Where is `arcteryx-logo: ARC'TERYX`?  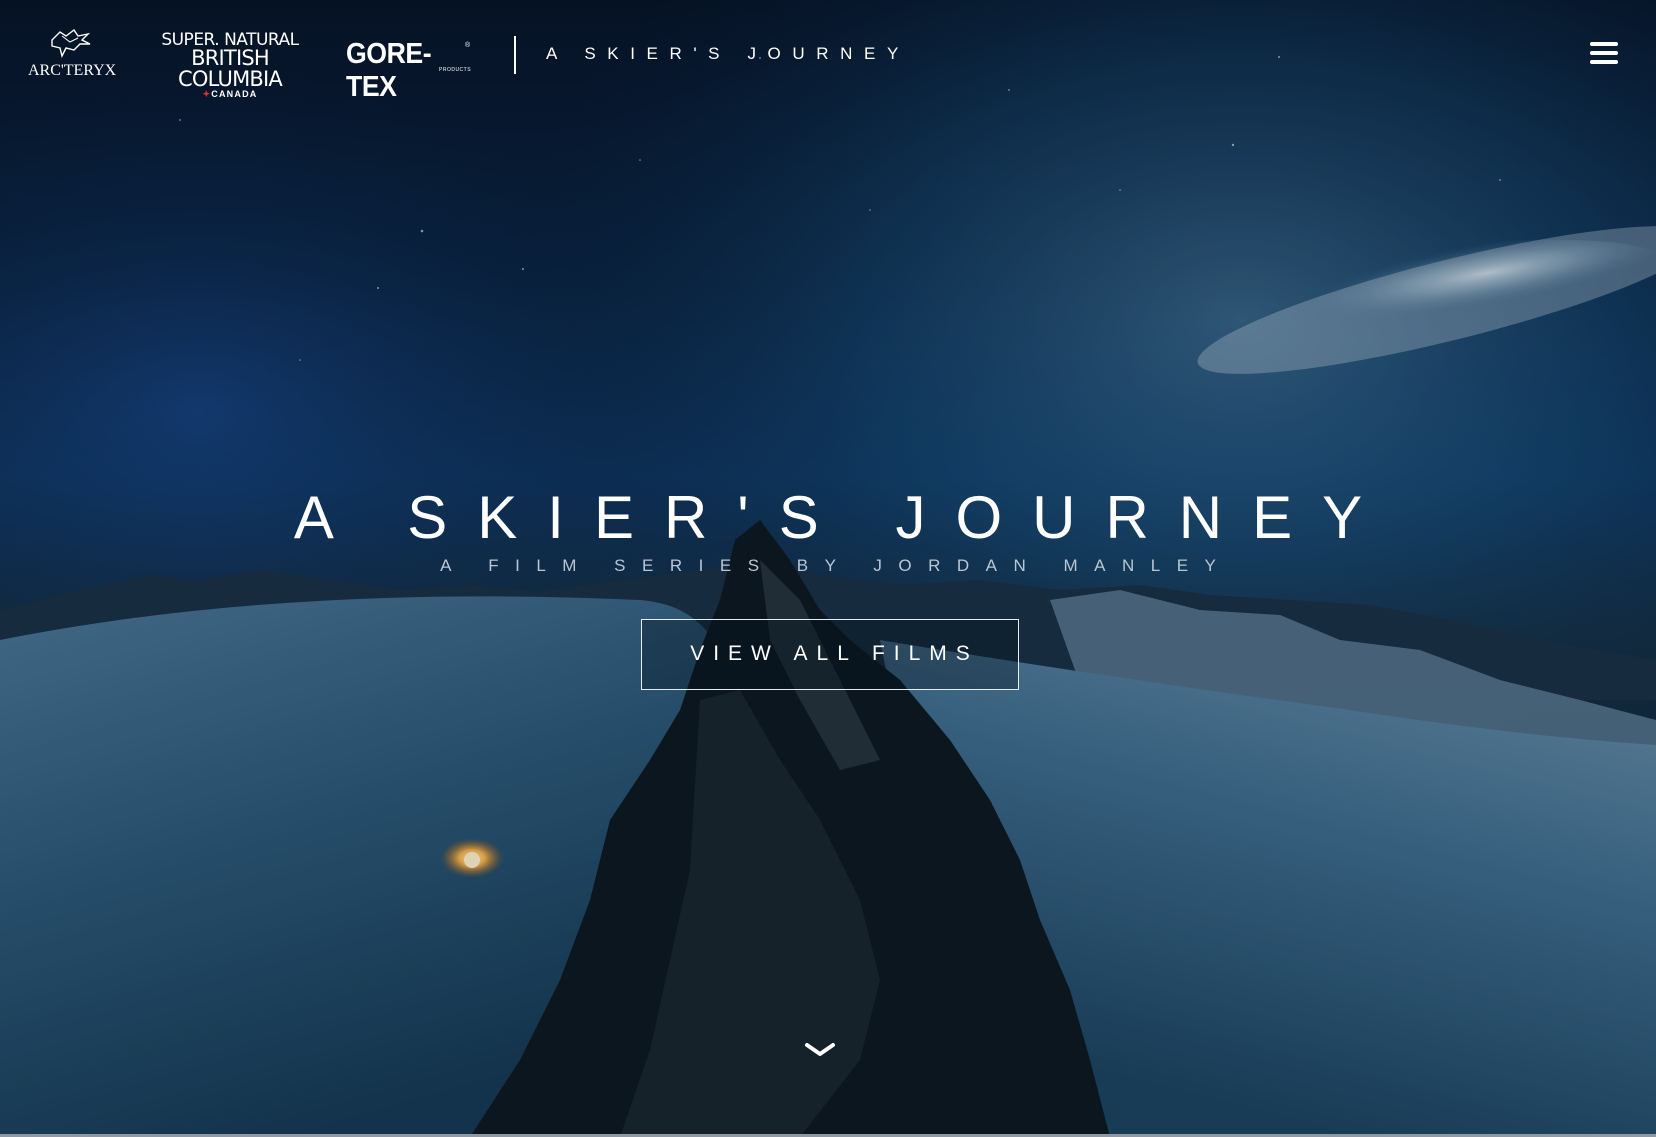
arcteryx-logo: ARC'TERYX is located at coordinates (72, 54).